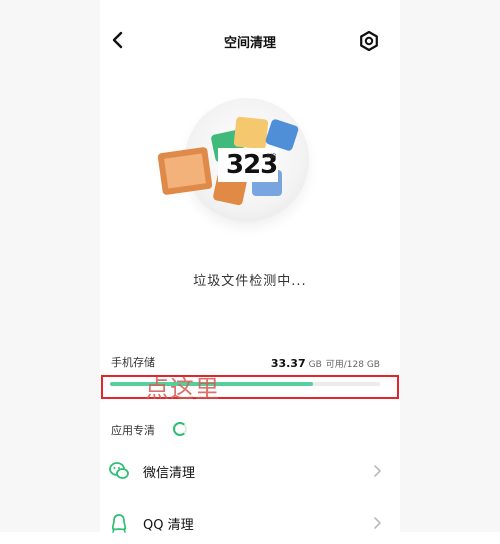 This screenshot has height=544, width=500. Describe the element at coordinates (185, 171) in the screenshot. I see `image-file-icon` at that location.